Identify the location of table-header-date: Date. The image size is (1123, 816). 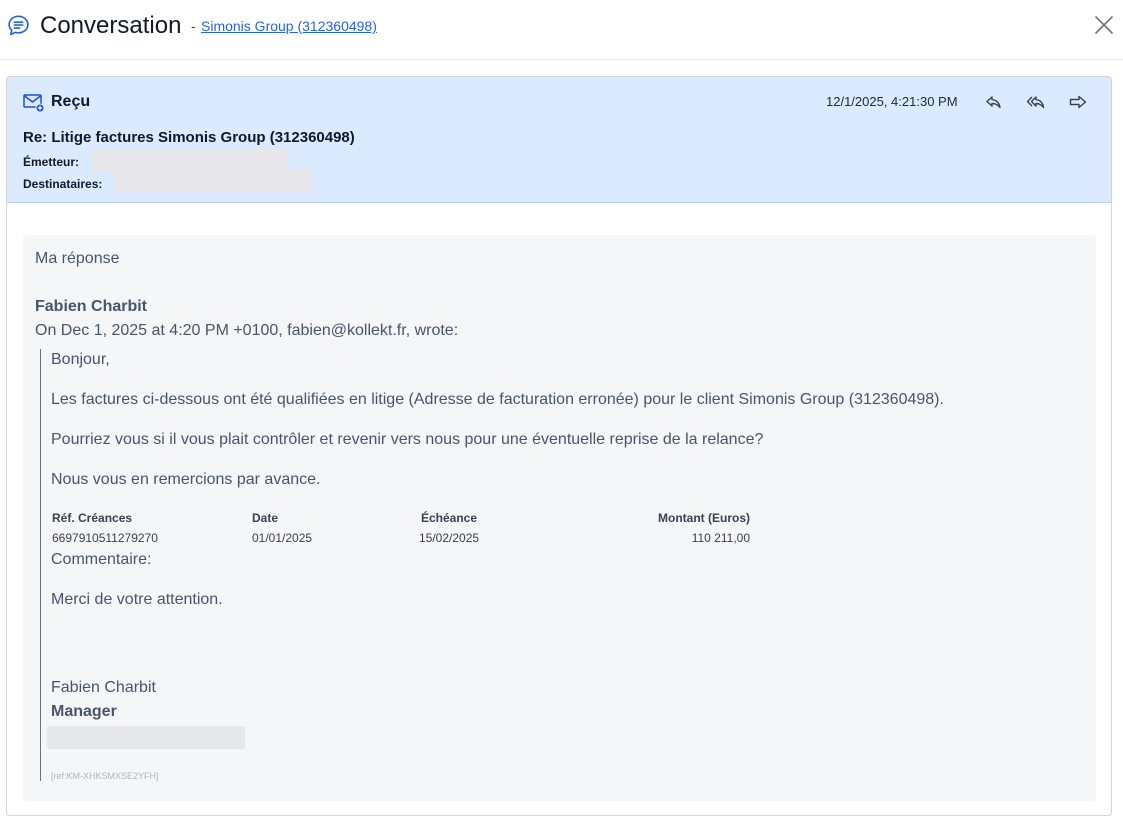
(265, 518).